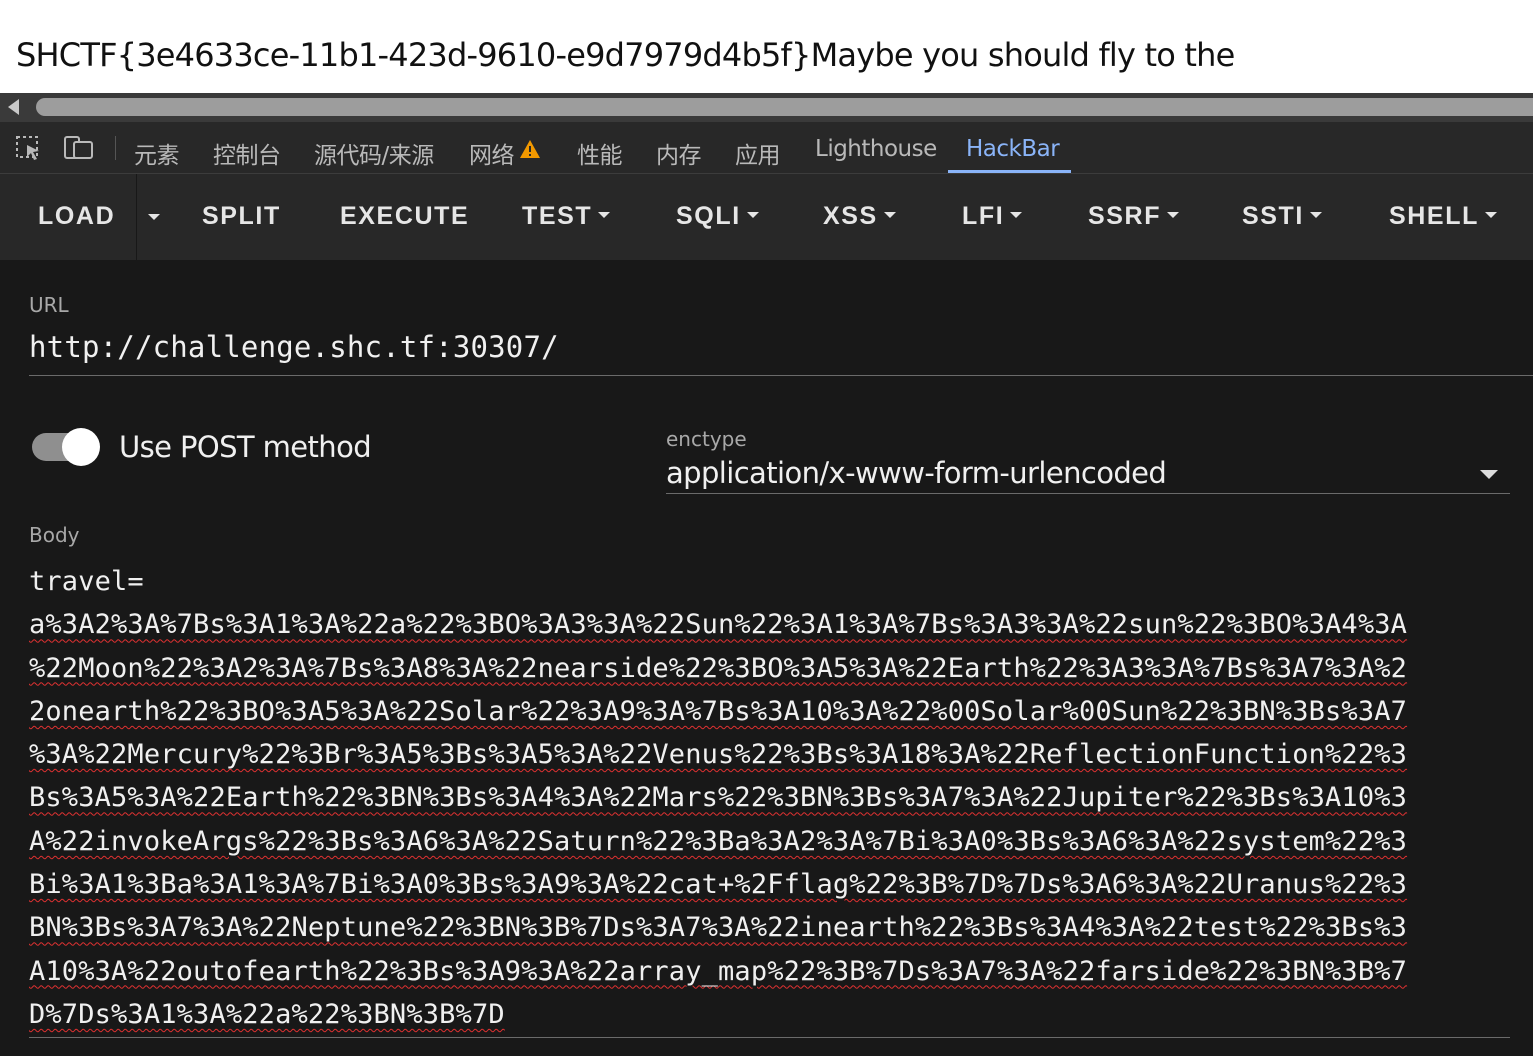 This screenshot has height=1056, width=1533. What do you see at coordinates (78, 148) in the screenshot?
I see `device-toolbar-icon` at bounding box center [78, 148].